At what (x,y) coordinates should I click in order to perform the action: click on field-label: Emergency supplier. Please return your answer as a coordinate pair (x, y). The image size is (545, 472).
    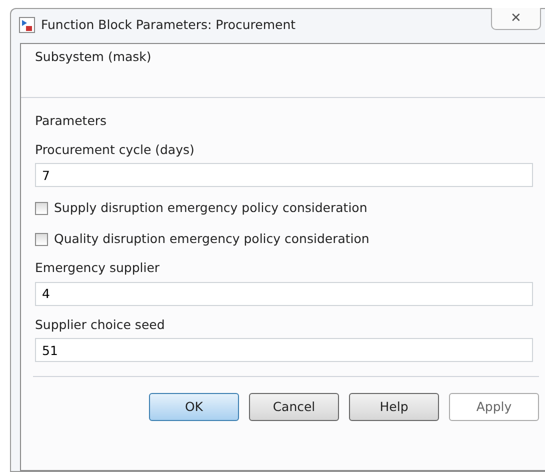
    Looking at the image, I should click on (97, 267).